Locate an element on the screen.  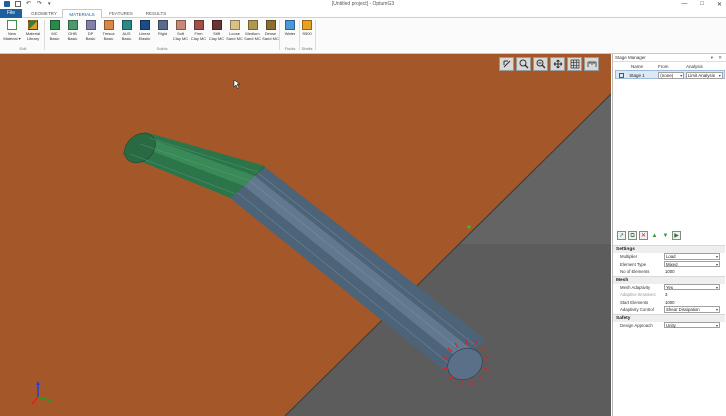
material-button-aus-basic: AUS Basic is located at coordinates (126, 30).